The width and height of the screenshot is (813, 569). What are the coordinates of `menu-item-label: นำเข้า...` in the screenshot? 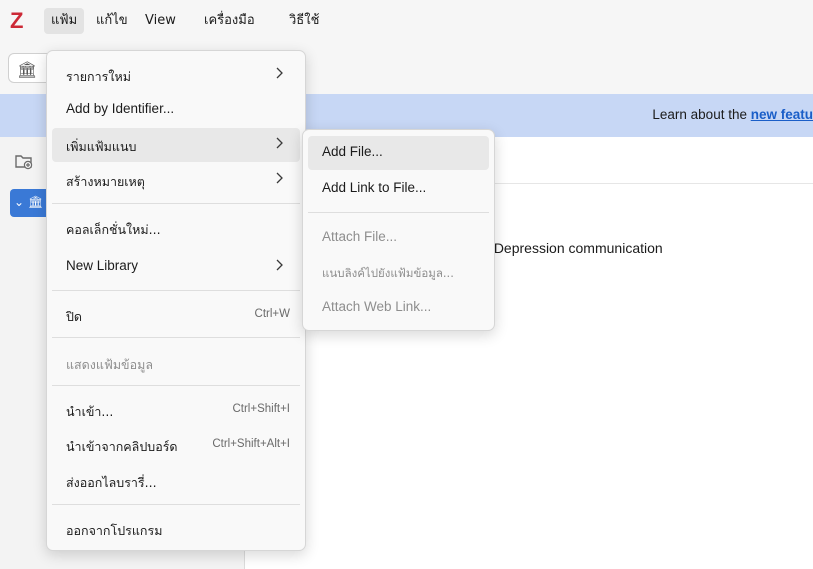 It's located at (90, 411).